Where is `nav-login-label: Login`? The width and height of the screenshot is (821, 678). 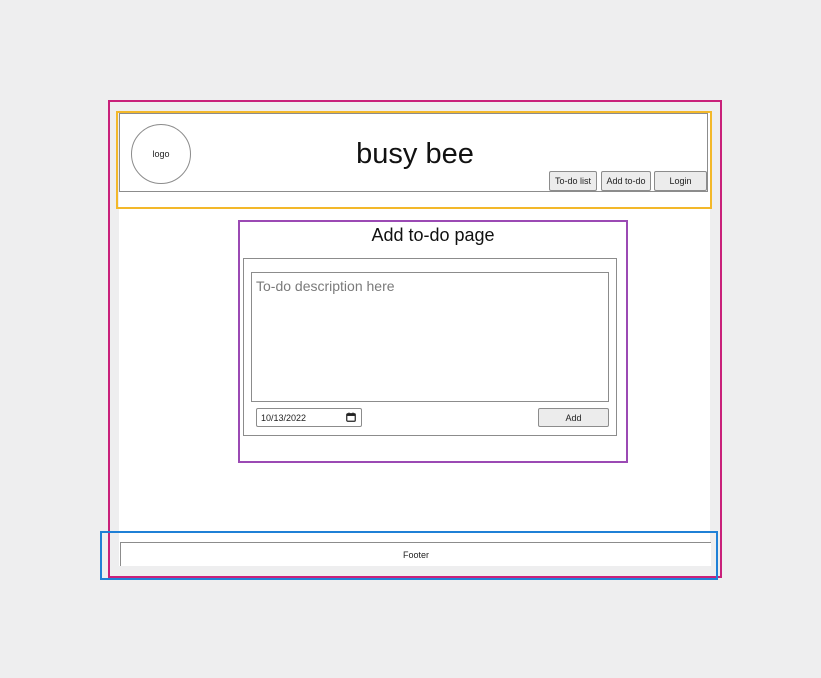
nav-login-label: Login is located at coordinates (680, 181).